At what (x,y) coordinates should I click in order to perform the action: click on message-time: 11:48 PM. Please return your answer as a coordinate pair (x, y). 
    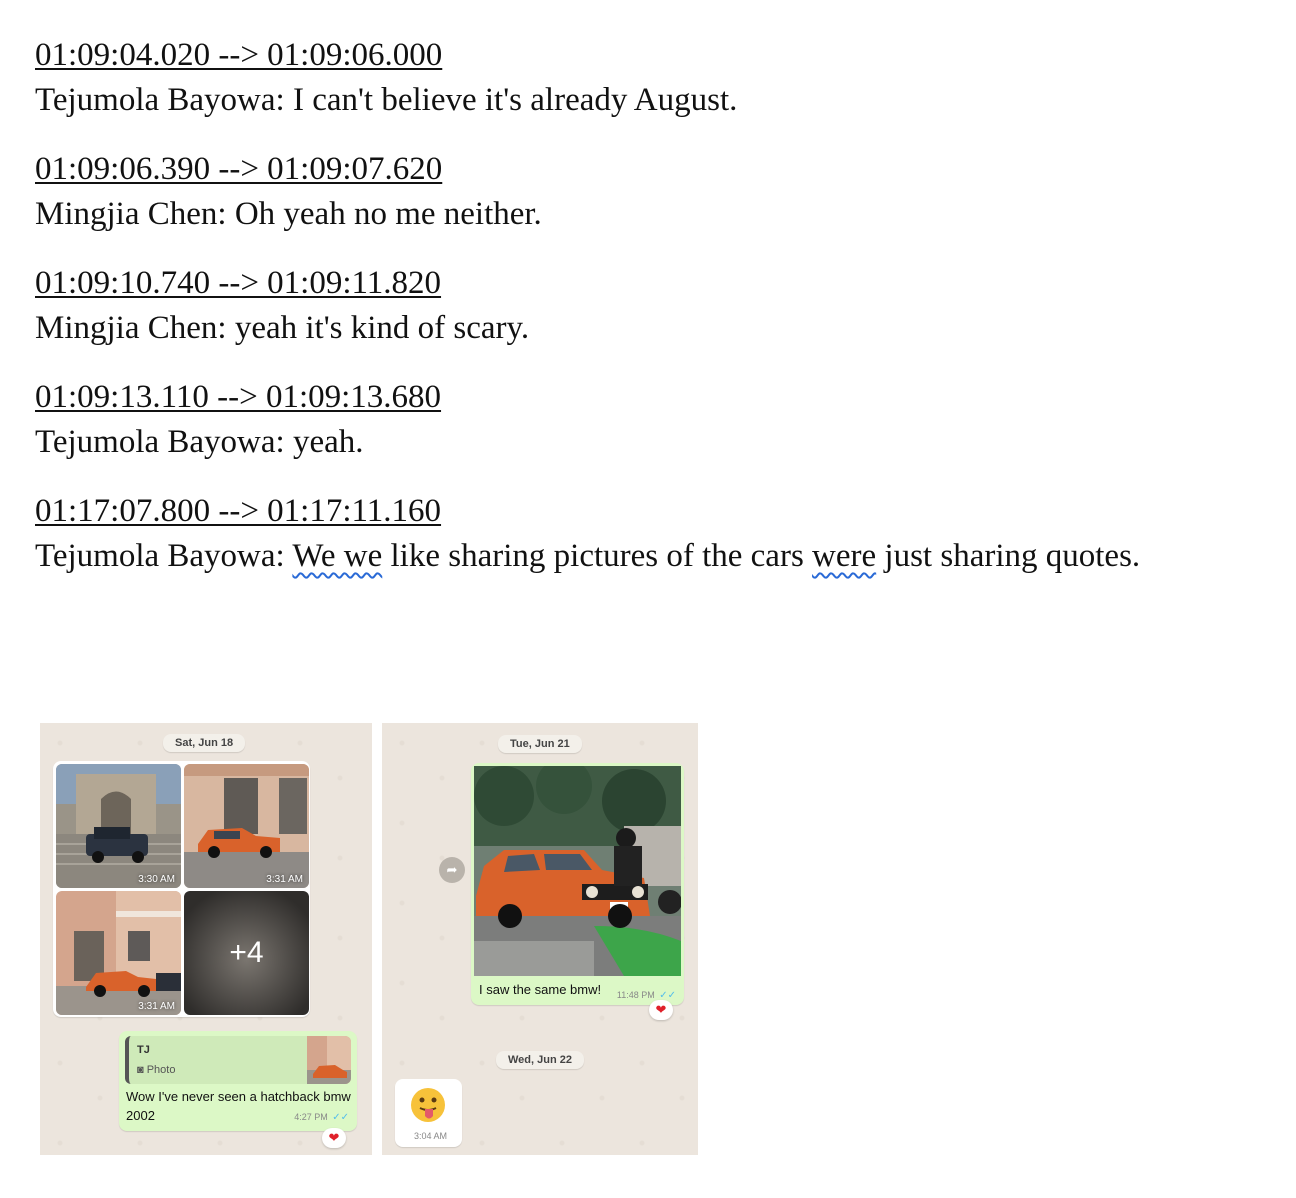
    Looking at the image, I should click on (635, 995).